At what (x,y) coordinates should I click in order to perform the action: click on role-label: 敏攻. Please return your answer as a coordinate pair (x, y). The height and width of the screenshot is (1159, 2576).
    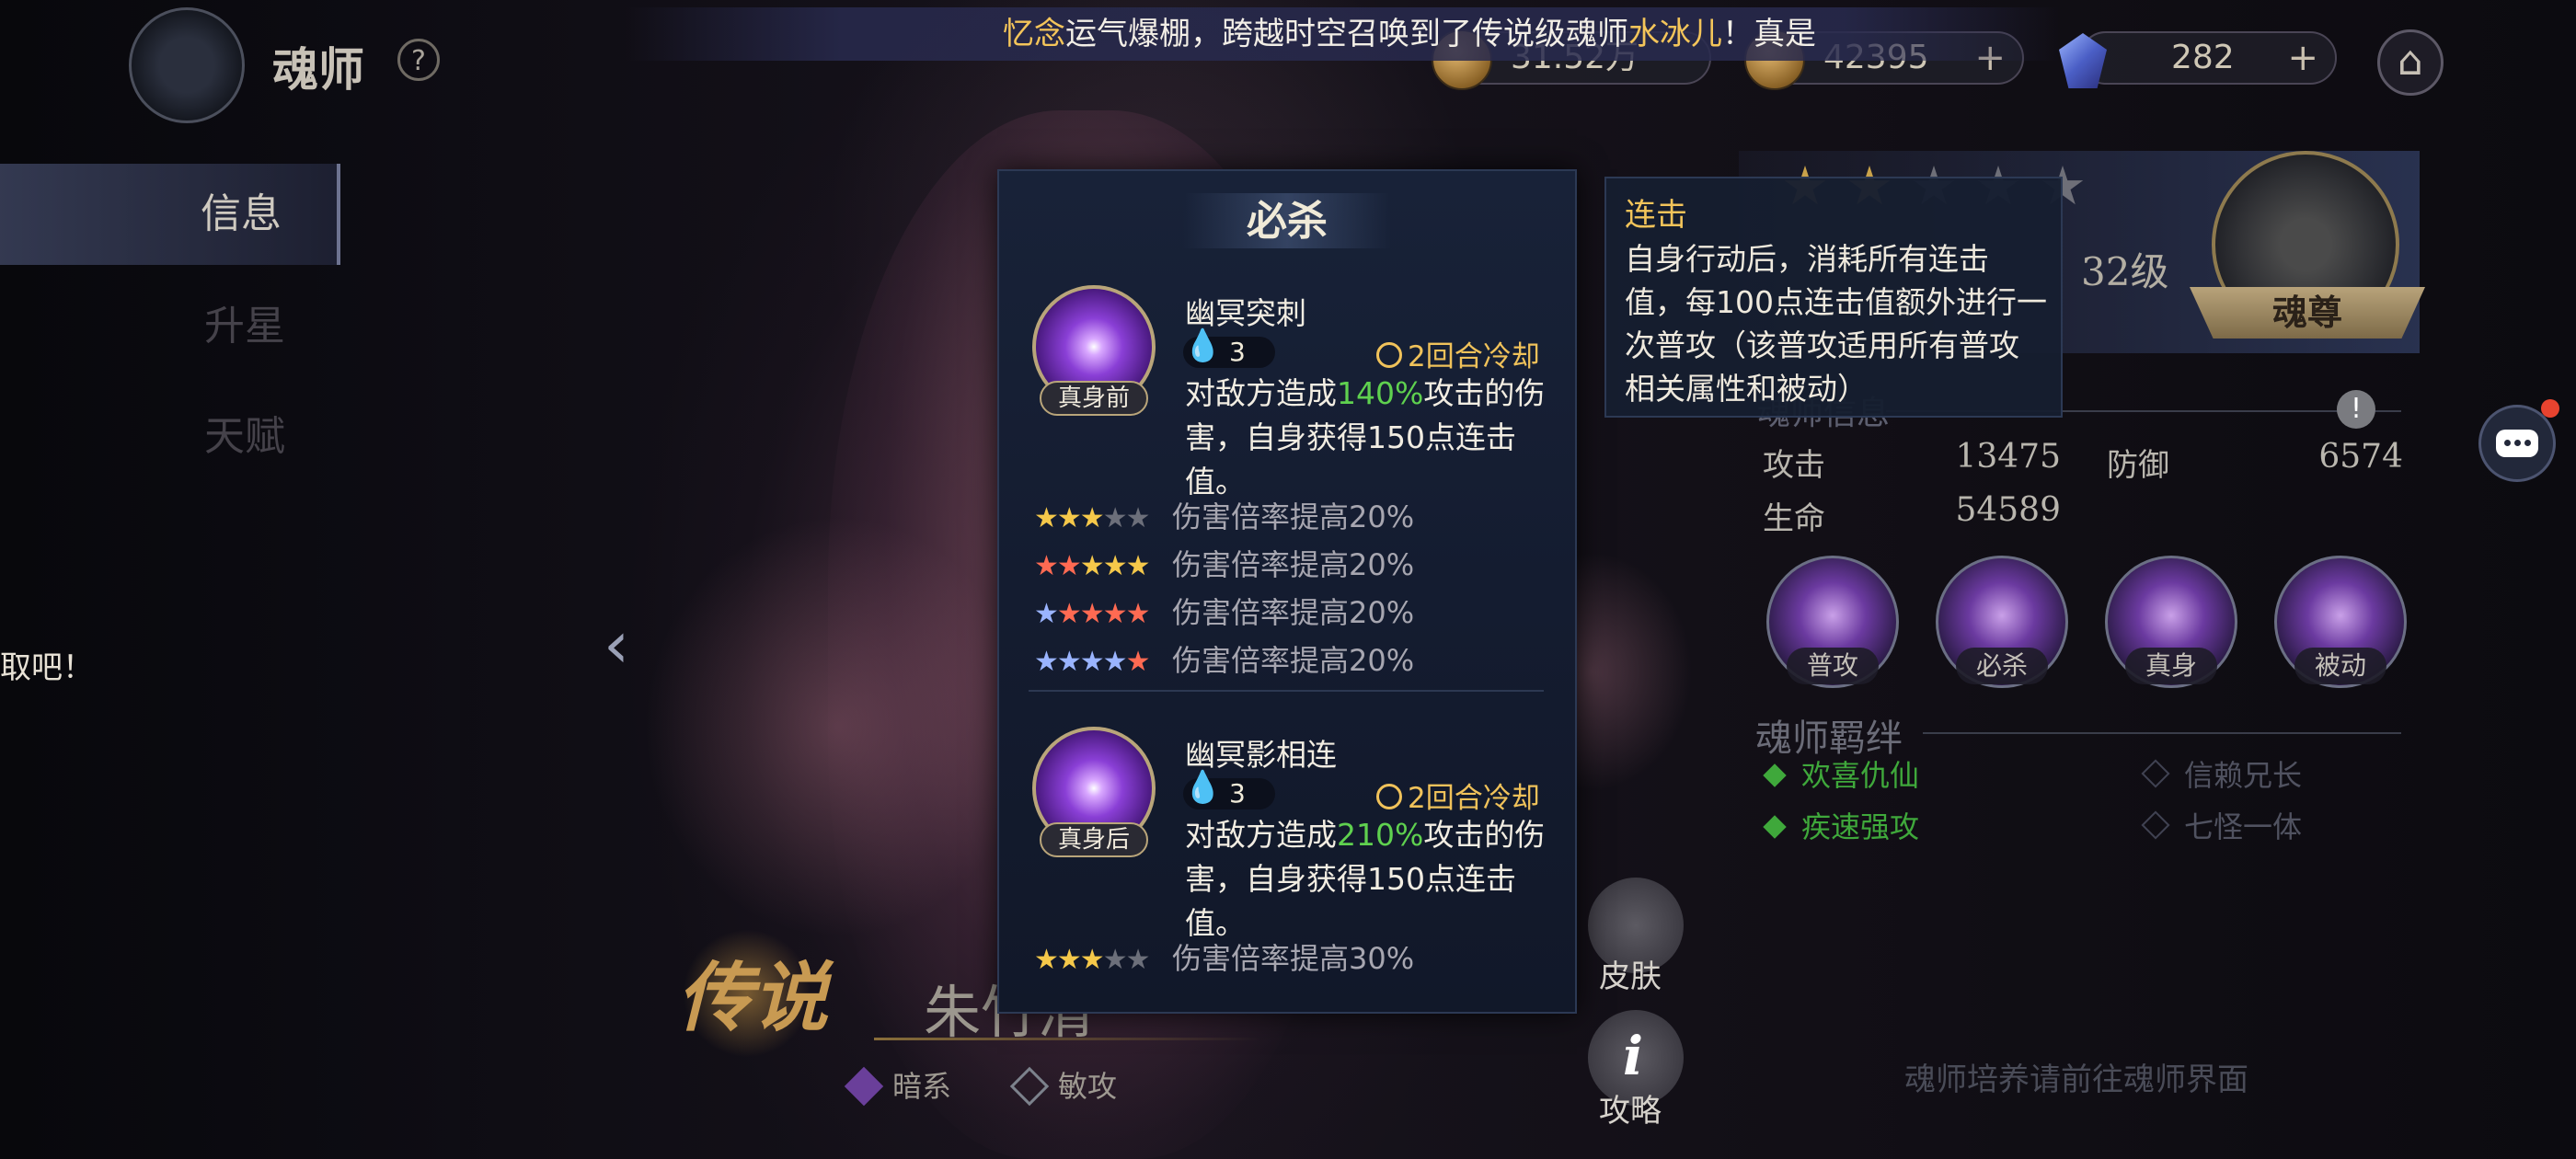
    Looking at the image, I should click on (1088, 1086).